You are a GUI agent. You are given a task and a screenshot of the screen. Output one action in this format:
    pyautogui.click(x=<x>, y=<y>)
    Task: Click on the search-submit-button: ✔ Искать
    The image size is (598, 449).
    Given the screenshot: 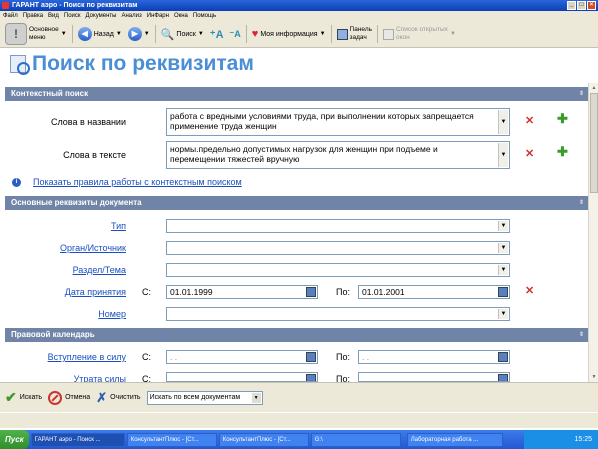 What is the action you would take?
    pyautogui.click(x=23, y=397)
    